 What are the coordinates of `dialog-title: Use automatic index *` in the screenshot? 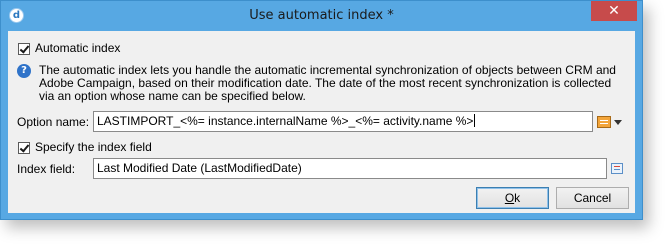 It's located at (321, 15).